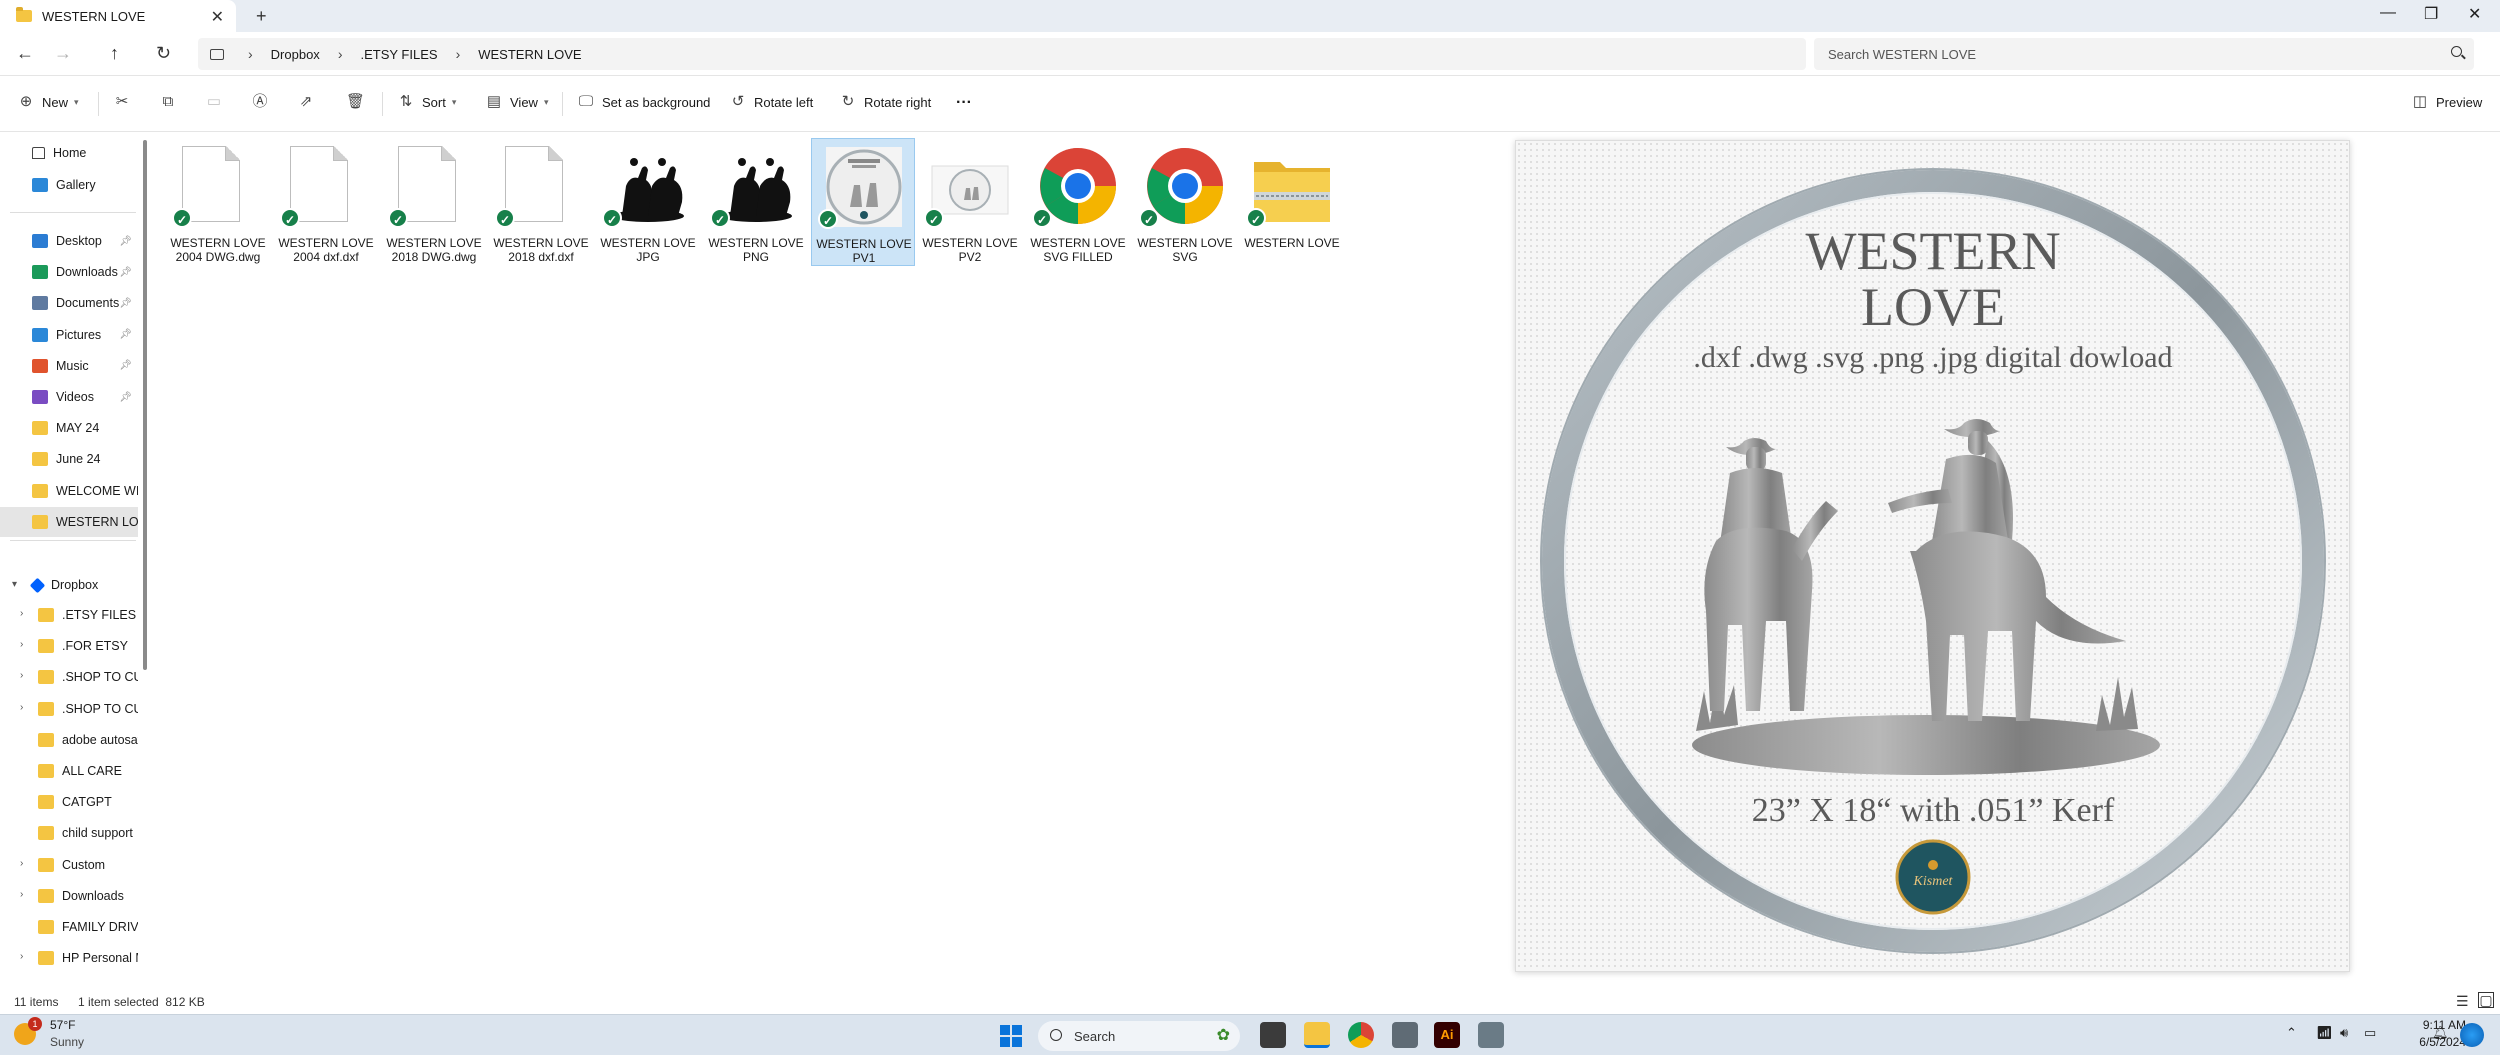 The image size is (2500, 1055). Describe the element at coordinates (1317, 1035) in the screenshot. I see `file-explorer-icon` at that location.